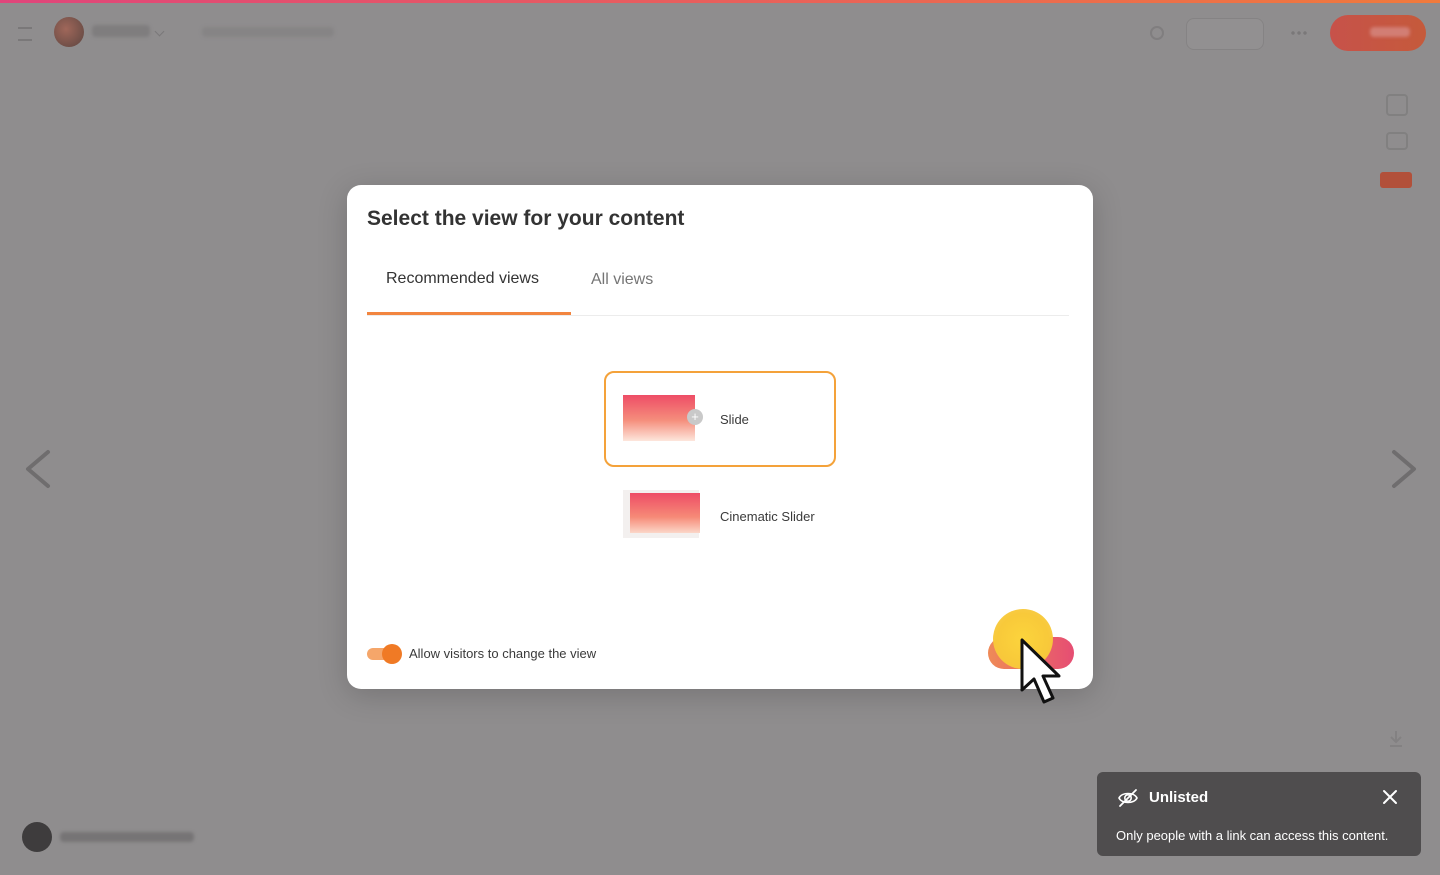  What do you see at coordinates (121, 31) in the screenshot?
I see `user-name-blurred` at bounding box center [121, 31].